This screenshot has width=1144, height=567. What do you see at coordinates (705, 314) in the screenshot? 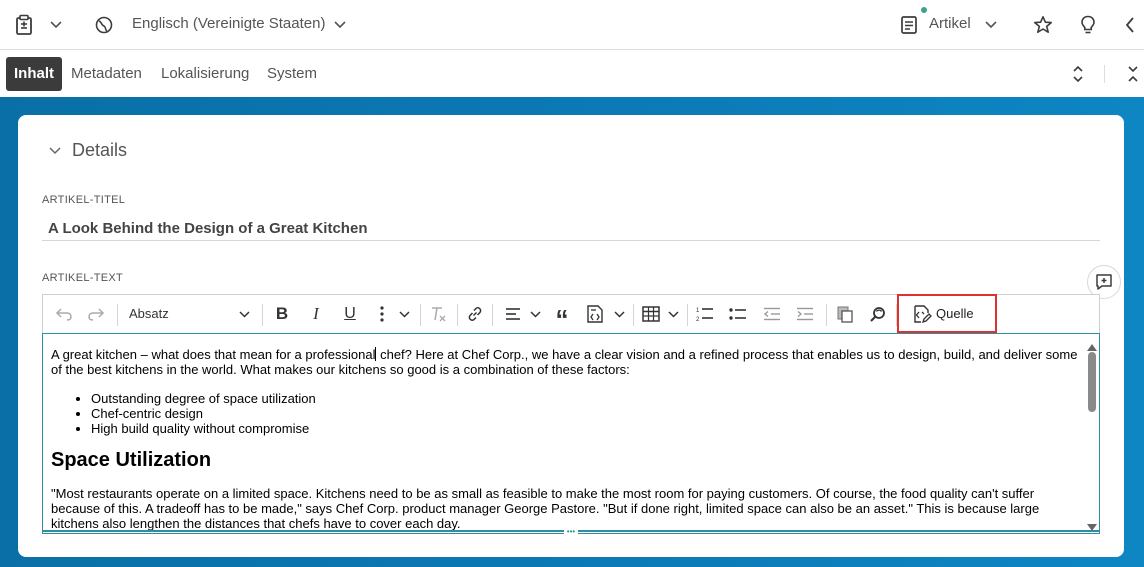
I see `numbered-list-icon: 12` at bounding box center [705, 314].